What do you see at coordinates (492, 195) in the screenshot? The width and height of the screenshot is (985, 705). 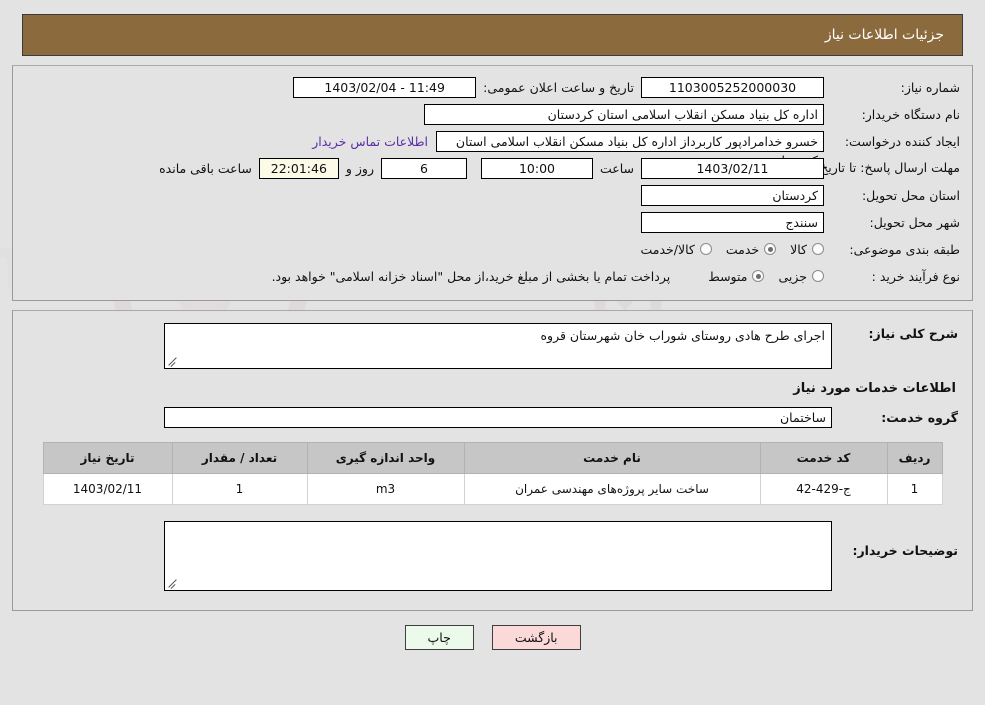 I see `row-delivery-province: استان محل تحویل: کردستان` at bounding box center [492, 195].